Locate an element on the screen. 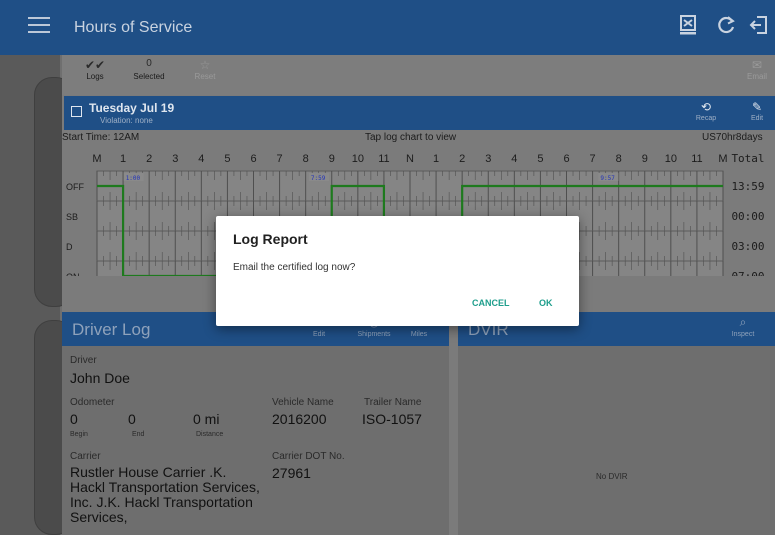 The height and width of the screenshot is (535, 775). start-time: Start Time: 12AM is located at coordinates (101, 137).